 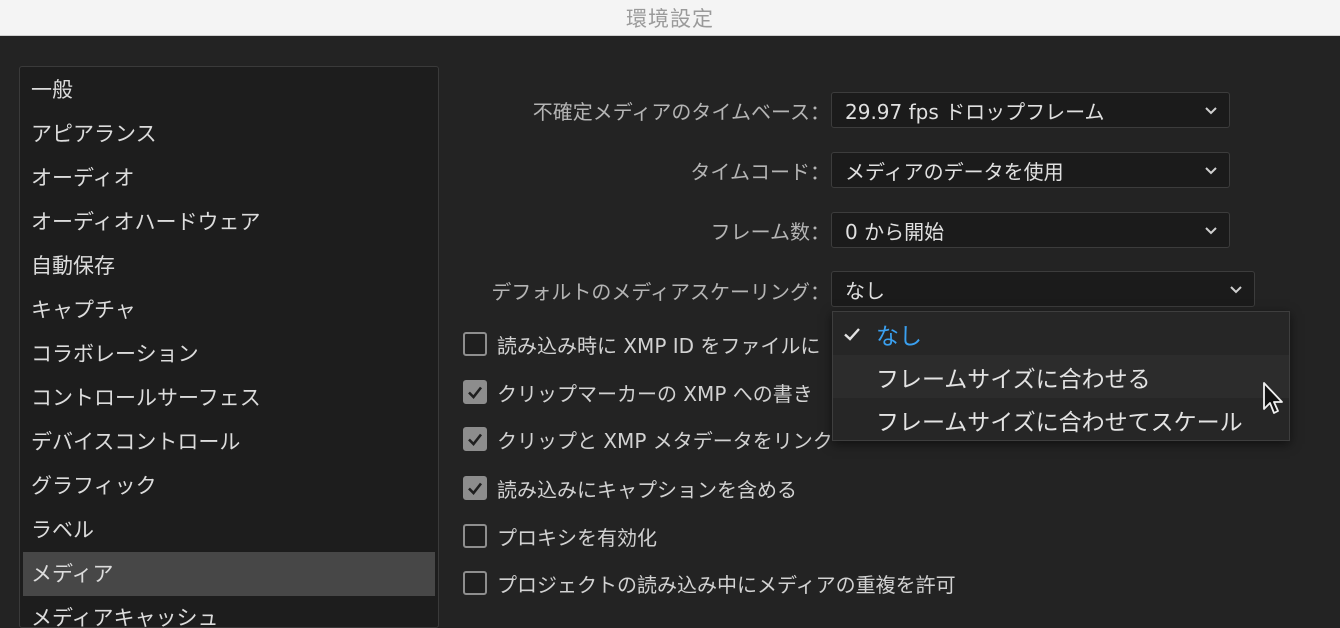 I want to click on checkbox-enable-proxies, so click(x=475, y=536).